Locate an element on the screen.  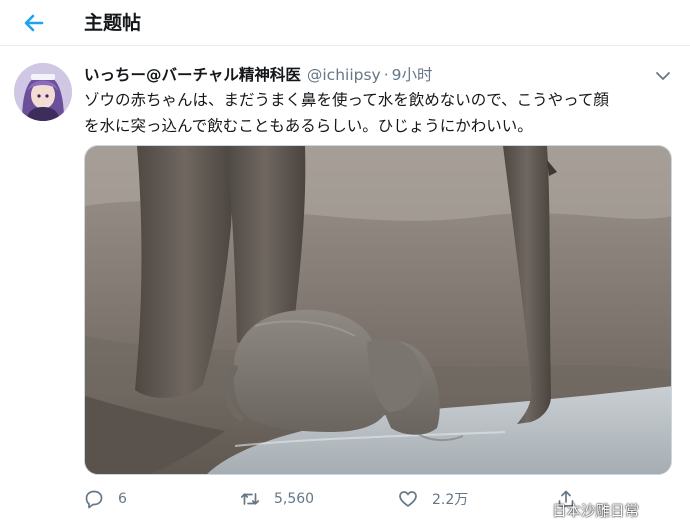
tweet-text-line: を水に突っ込んで飲むこともあるらしい。ひじょうにかわいい。 is located at coordinates (308, 126).